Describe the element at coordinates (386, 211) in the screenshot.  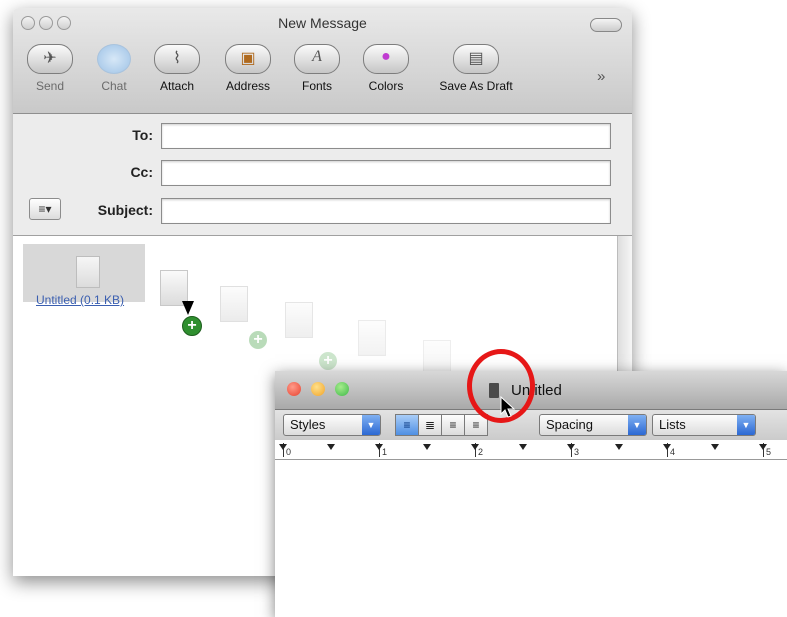
I see `subject-field` at that location.